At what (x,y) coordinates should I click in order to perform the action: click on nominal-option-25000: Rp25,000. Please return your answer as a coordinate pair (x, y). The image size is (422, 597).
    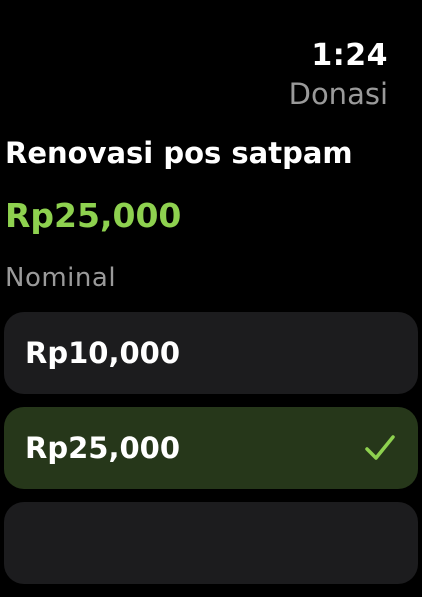
    Looking at the image, I should click on (211, 448).